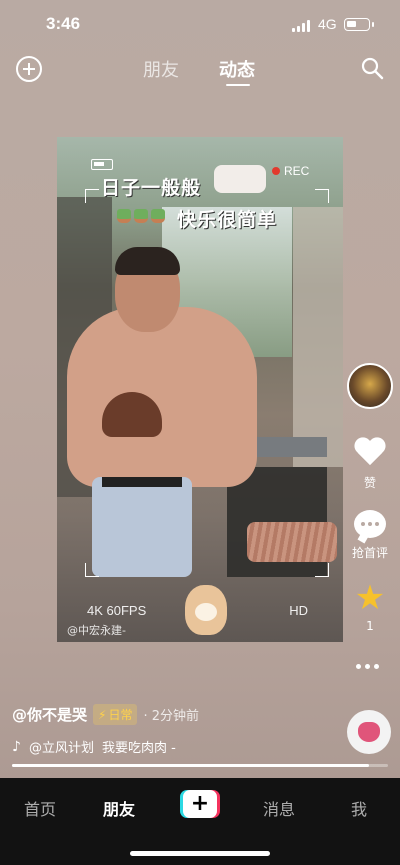 This screenshot has height=865, width=400. I want to click on favorite-button: ★ 1, so click(370, 605).